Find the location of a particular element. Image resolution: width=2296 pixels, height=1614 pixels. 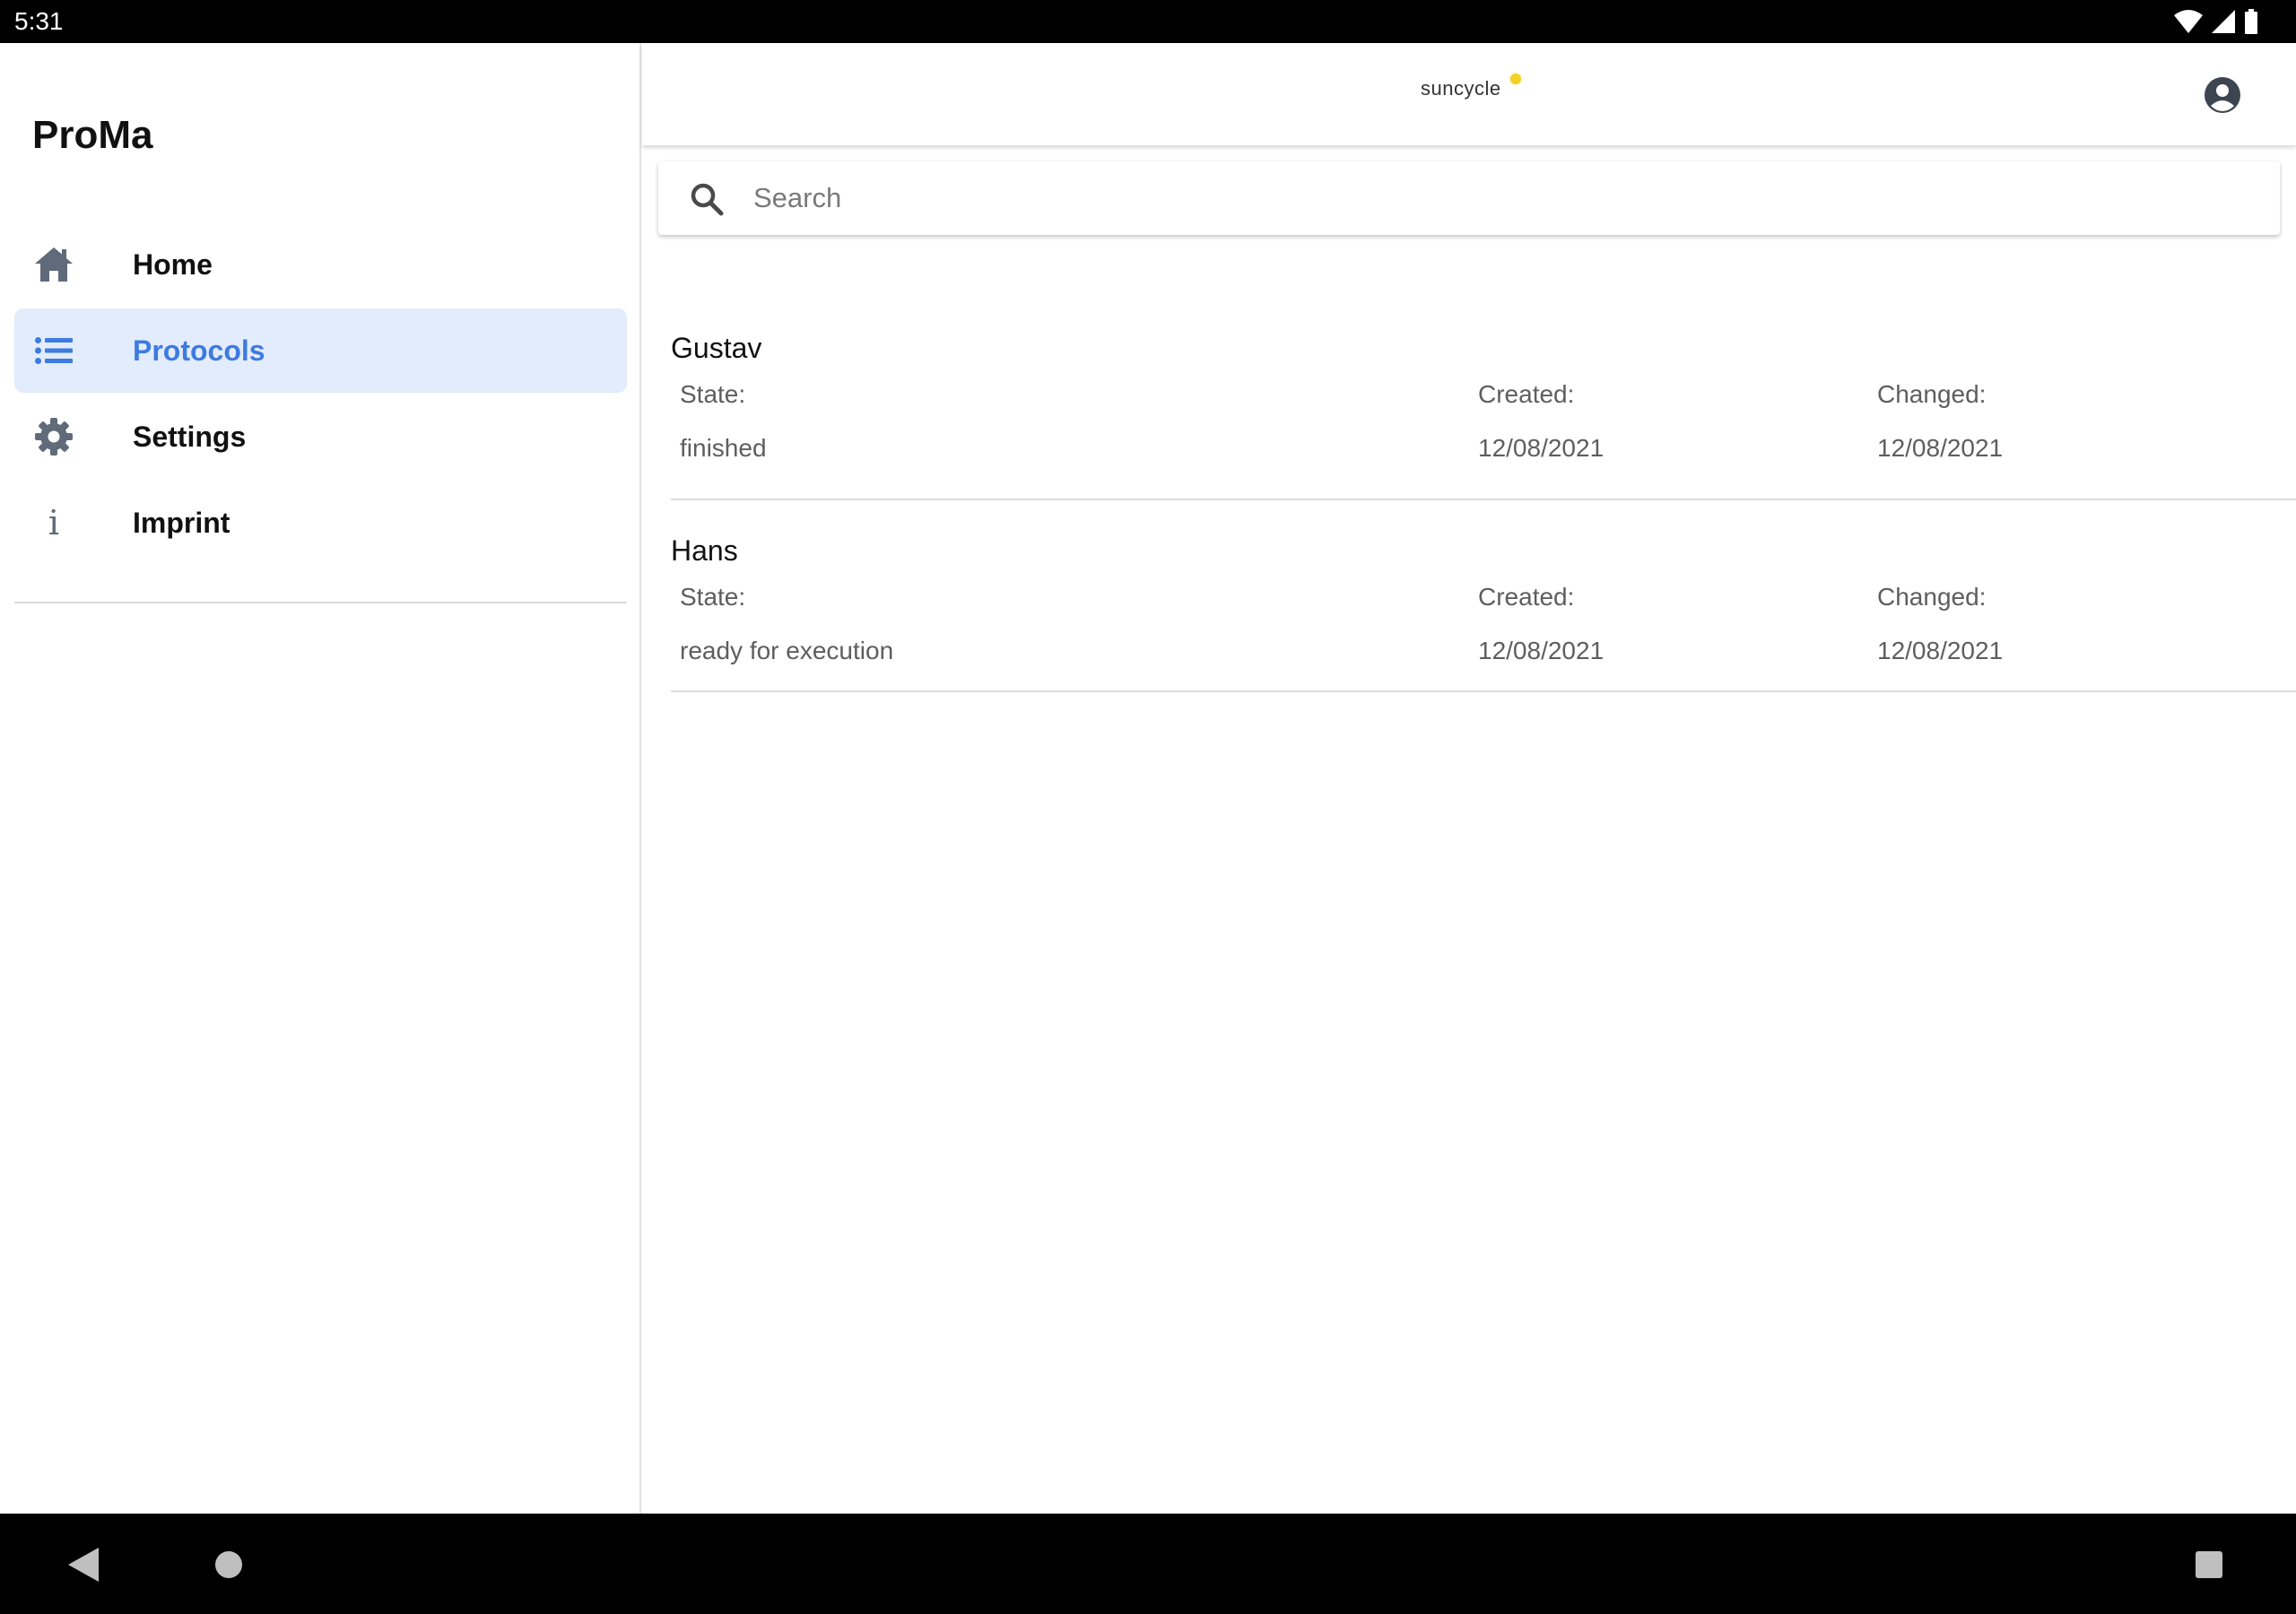

account-circle-icon is located at coordinates (2222, 95).